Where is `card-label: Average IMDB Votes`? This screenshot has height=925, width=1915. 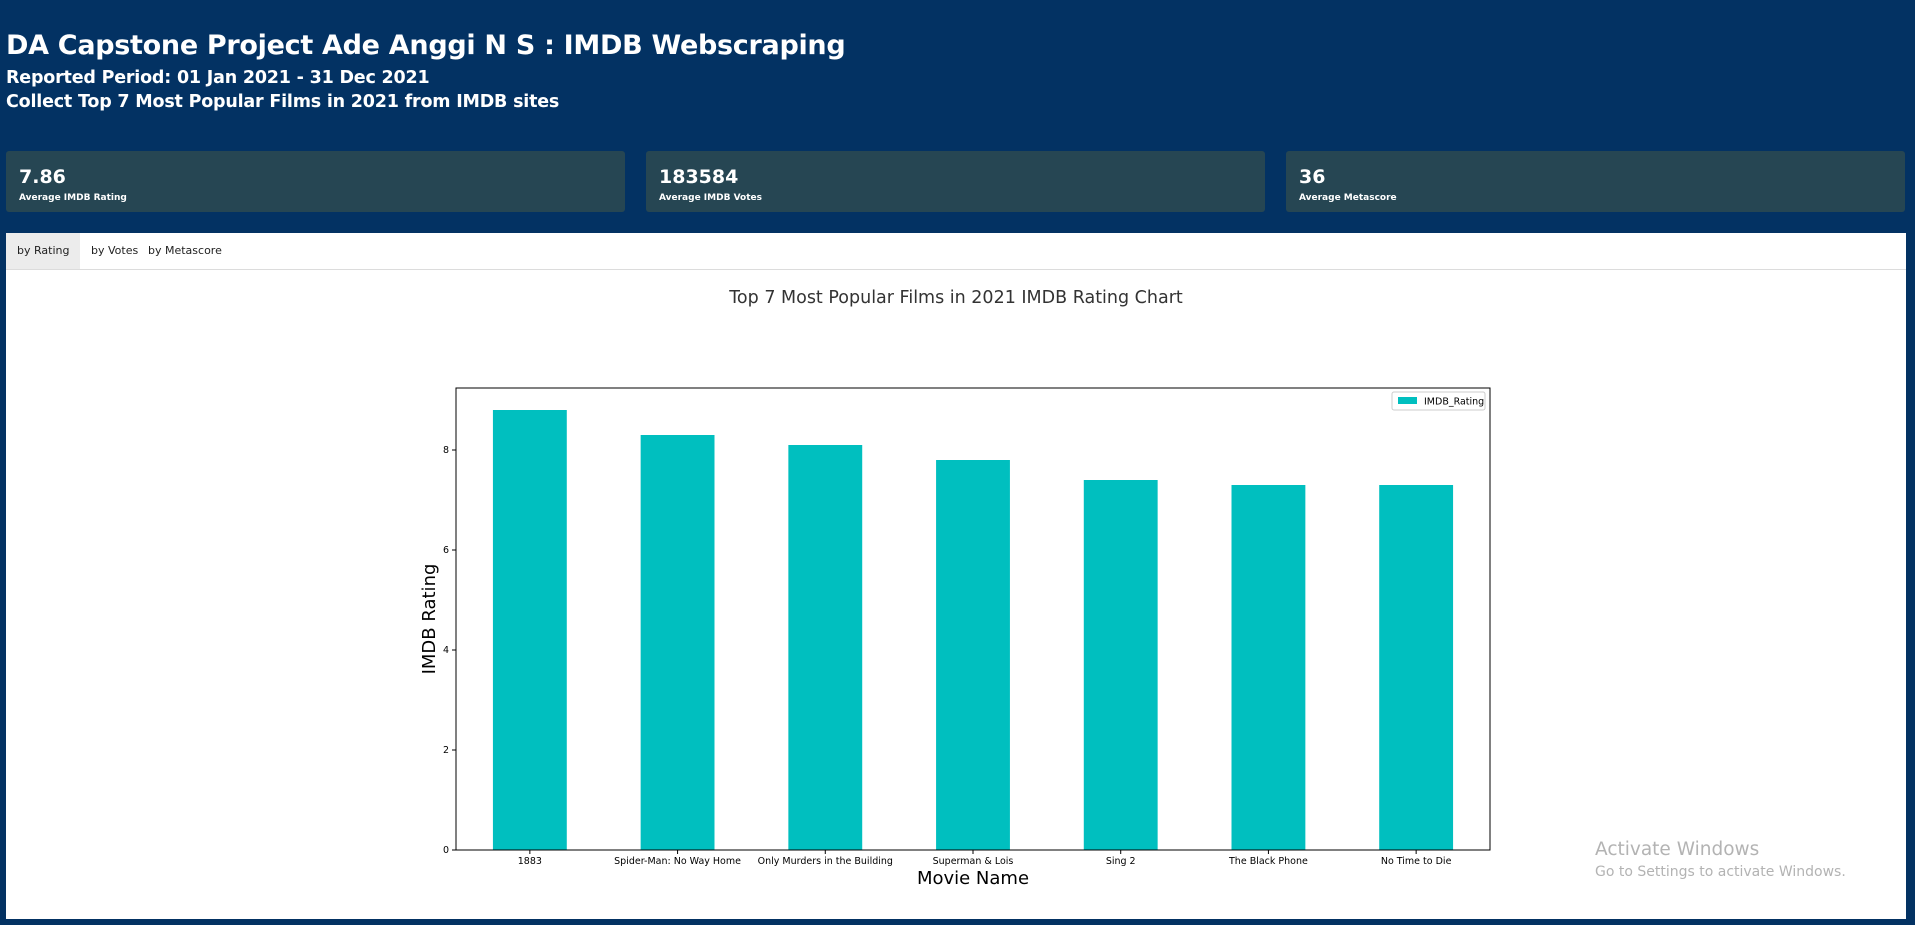
card-label: Average IMDB Votes is located at coordinates (710, 198).